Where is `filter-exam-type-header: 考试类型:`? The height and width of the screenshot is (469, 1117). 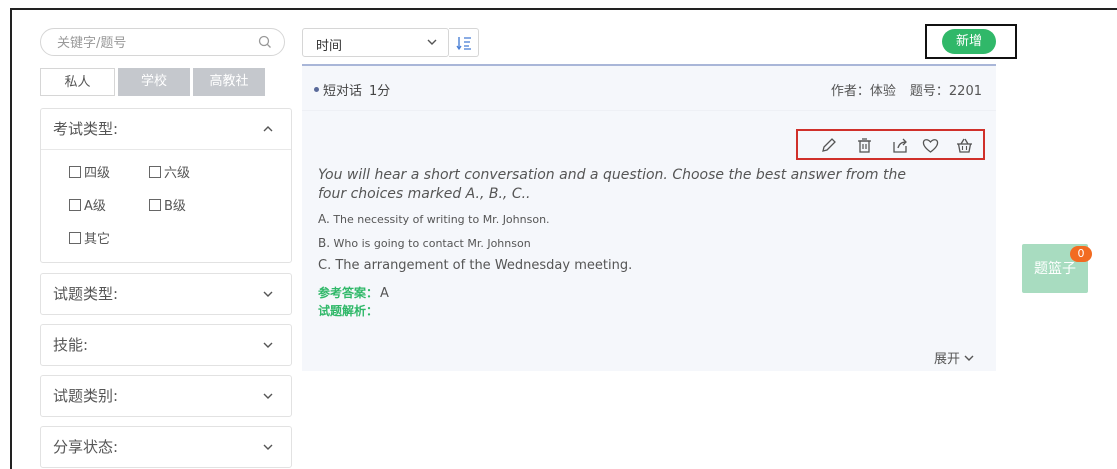 filter-exam-type-header: 考试类型: is located at coordinates (166, 129).